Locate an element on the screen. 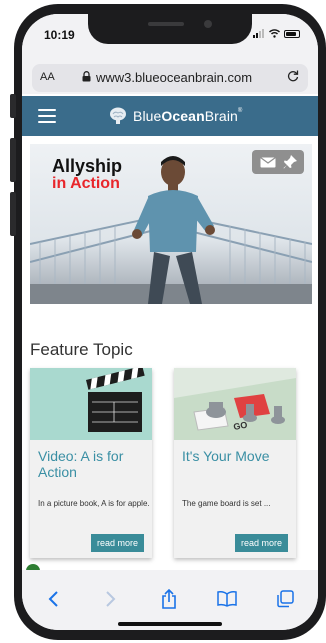 This screenshot has width=326, height=643. card-title: It's Your Move is located at coordinates (237, 456).